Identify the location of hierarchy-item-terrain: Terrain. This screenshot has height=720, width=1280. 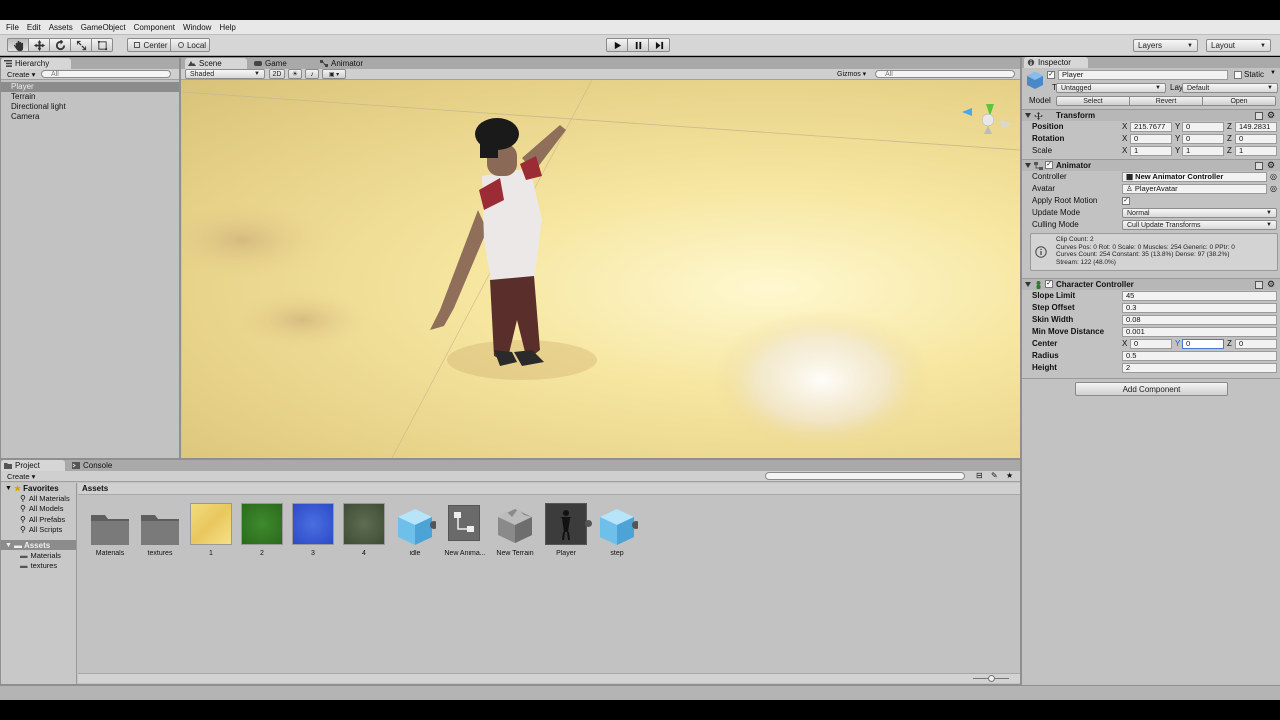
(90, 97).